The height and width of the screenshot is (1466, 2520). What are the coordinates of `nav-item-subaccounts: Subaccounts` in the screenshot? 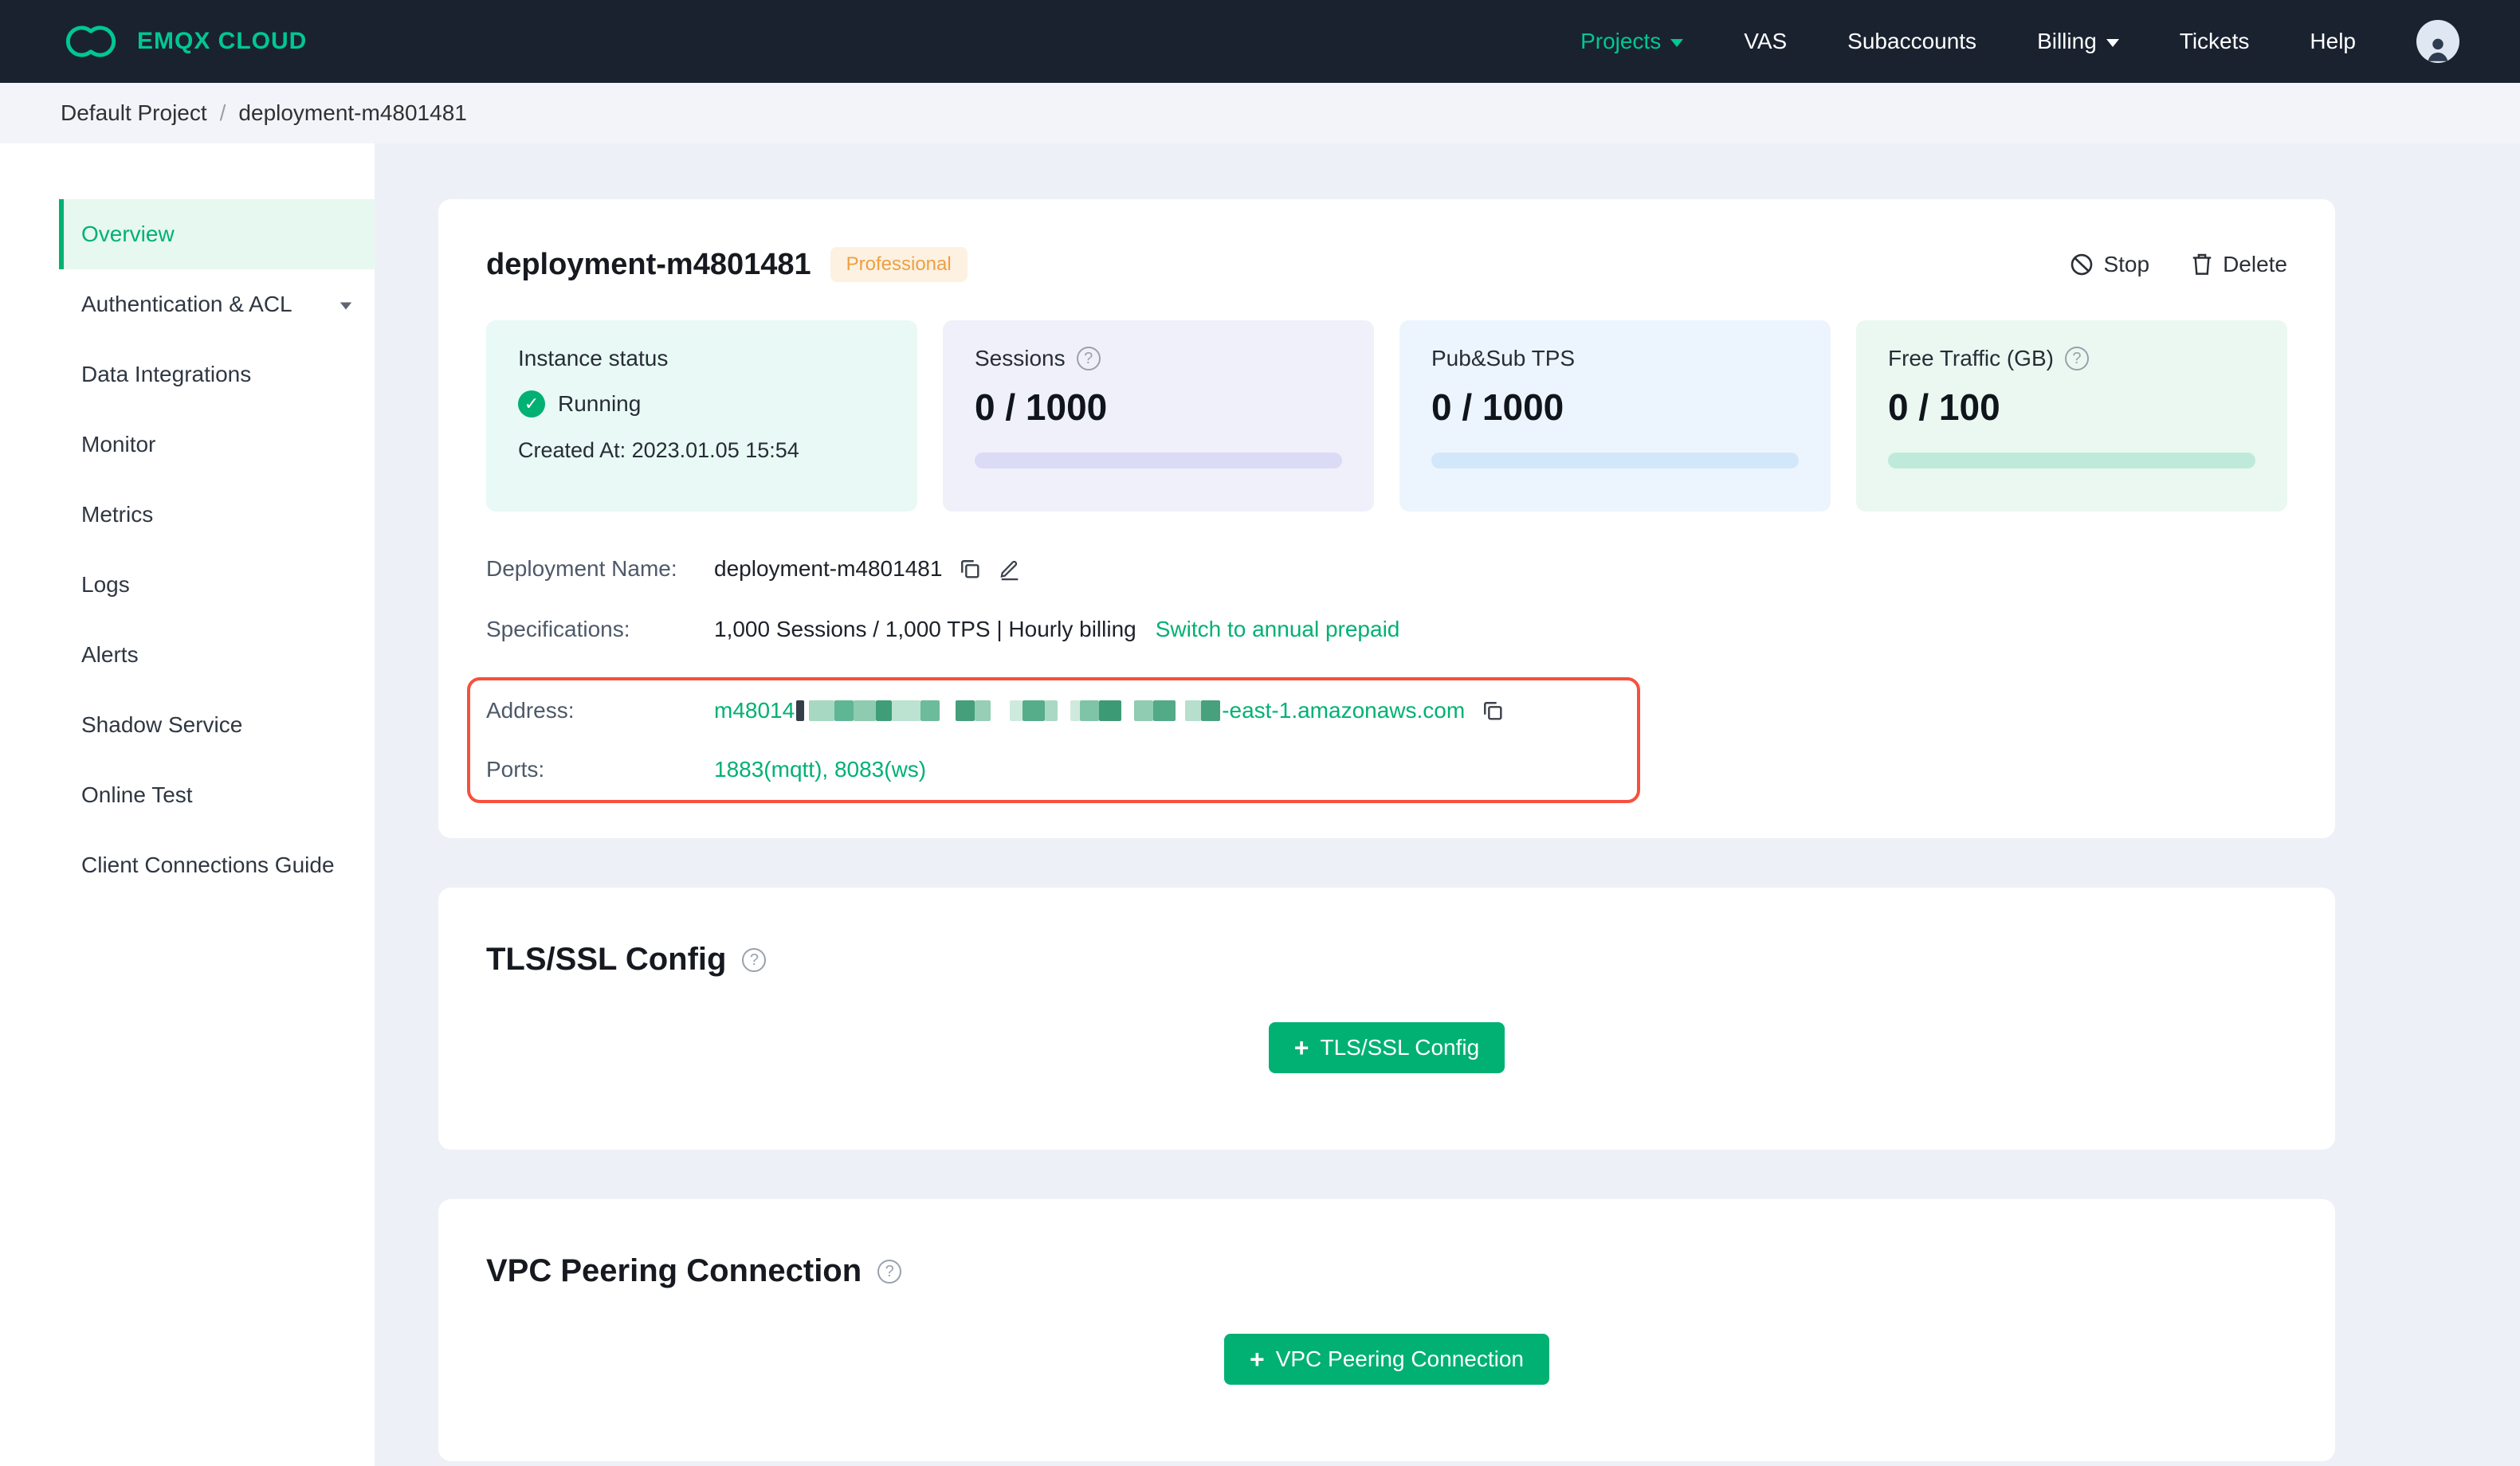 It's located at (1911, 41).